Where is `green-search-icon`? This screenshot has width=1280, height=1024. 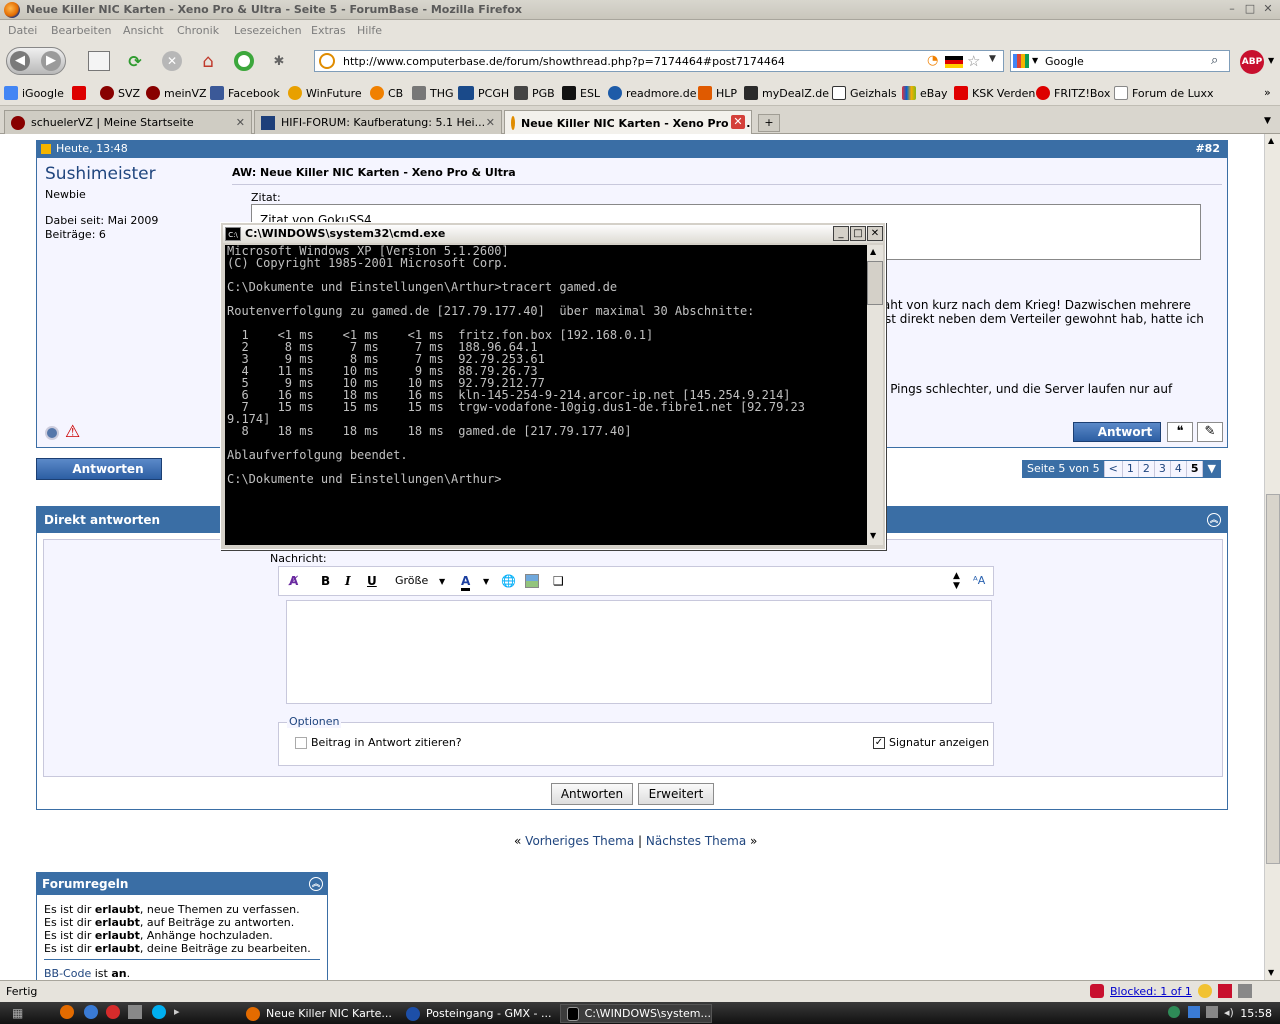 green-search-icon is located at coordinates (244, 61).